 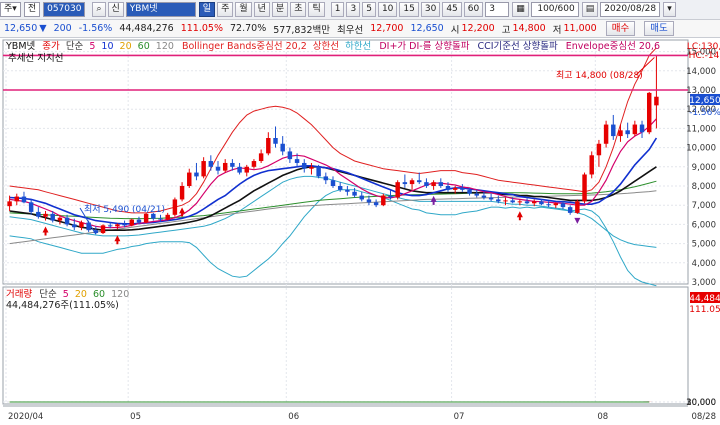 I want to click on date-tick-label: 08/28, so click(x=704, y=417).